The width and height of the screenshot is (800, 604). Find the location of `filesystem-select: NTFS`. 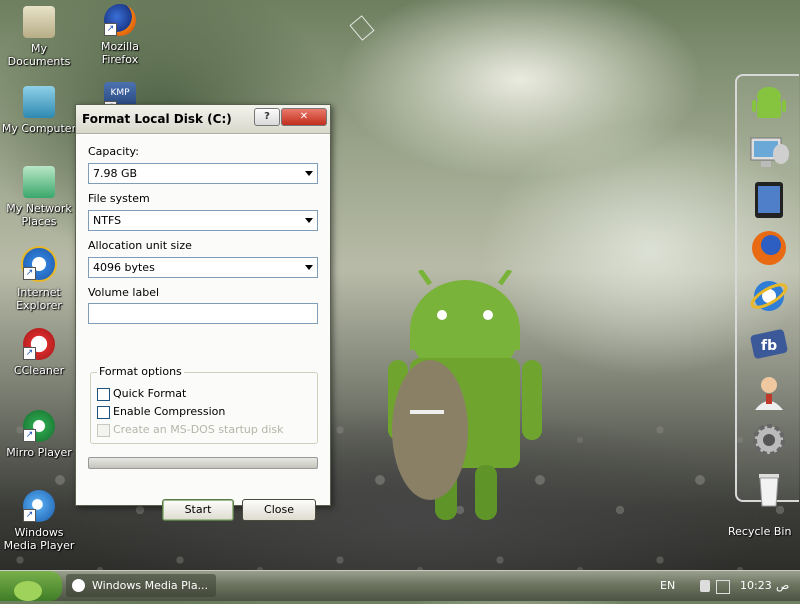

filesystem-select: NTFS is located at coordinates (203, 220).